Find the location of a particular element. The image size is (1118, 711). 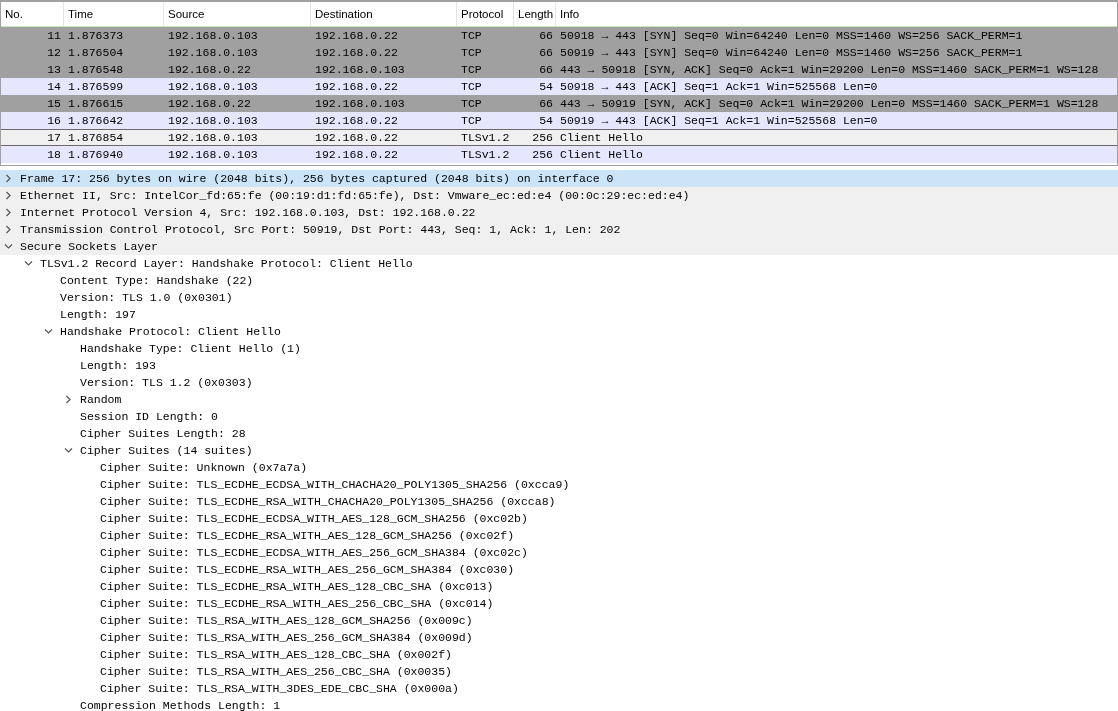

table-cell-text: 18 is located at coordinates (54, 155).